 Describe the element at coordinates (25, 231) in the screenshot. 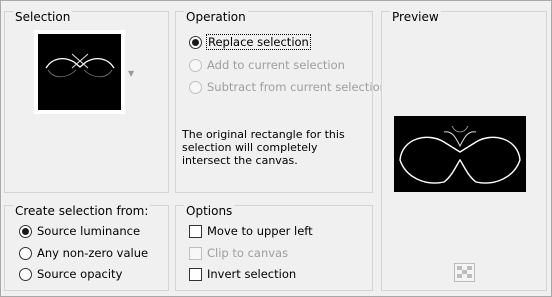

I see `radio-source-luminance-button` at that location.